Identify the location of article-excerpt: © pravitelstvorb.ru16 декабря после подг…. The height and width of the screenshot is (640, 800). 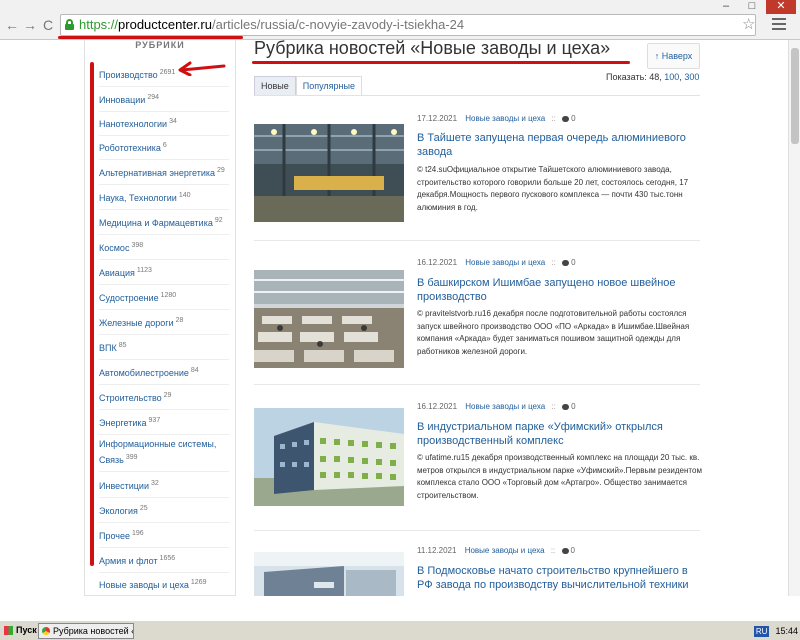
(553, 332).